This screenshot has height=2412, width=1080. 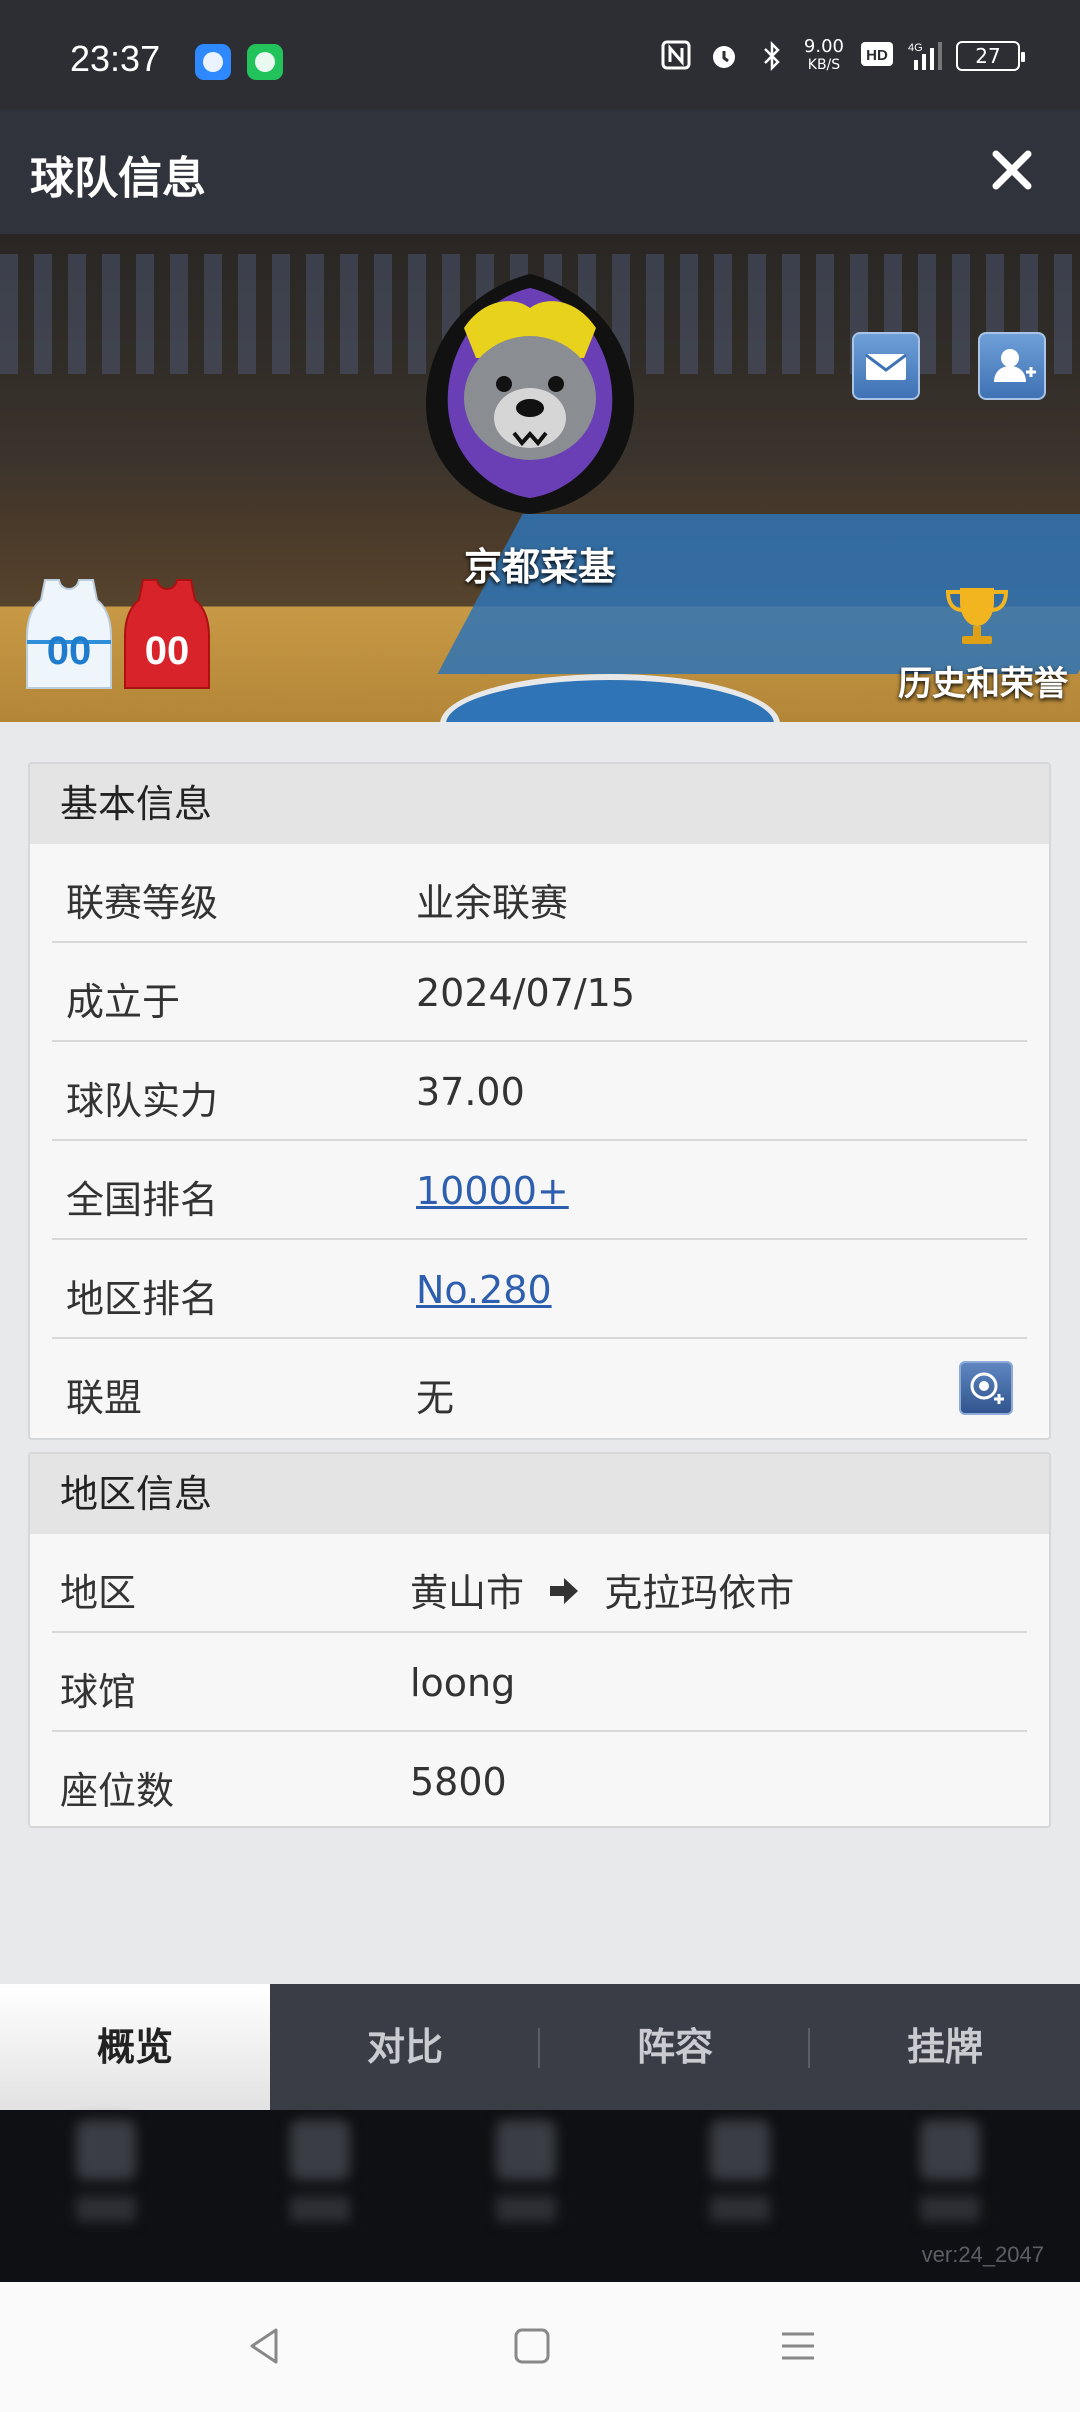 What do you see at coordinates (539, 804) in the screenshot?
I see `basic-info-title: 基本信息` at bounding box center [539, 804].